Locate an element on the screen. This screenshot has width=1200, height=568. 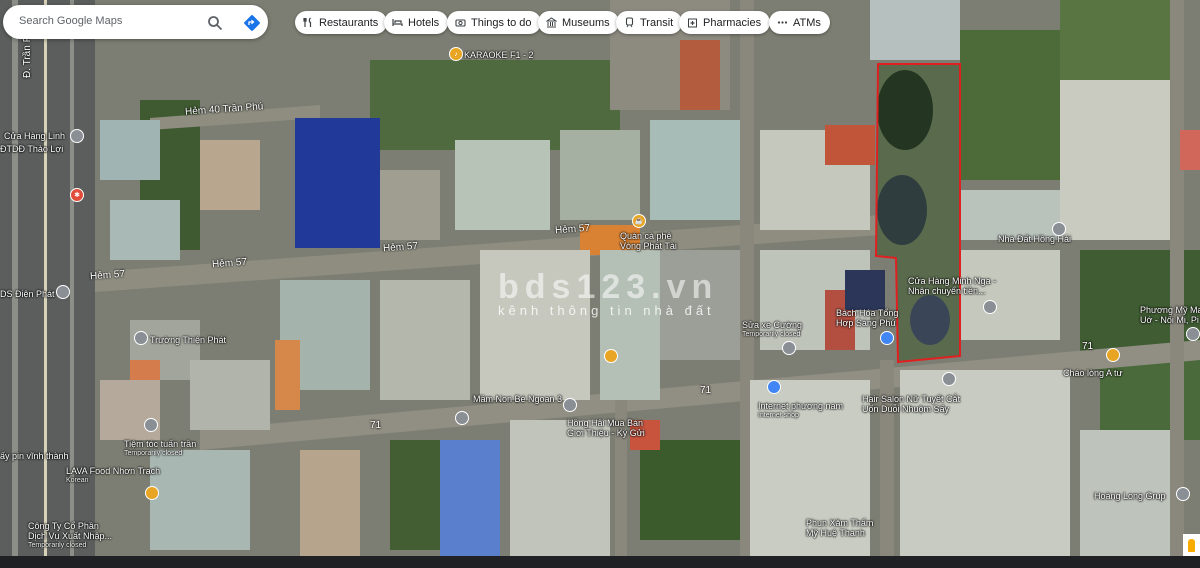
cafe-pin-icon: ☕ is located at coordinates (639, 221).